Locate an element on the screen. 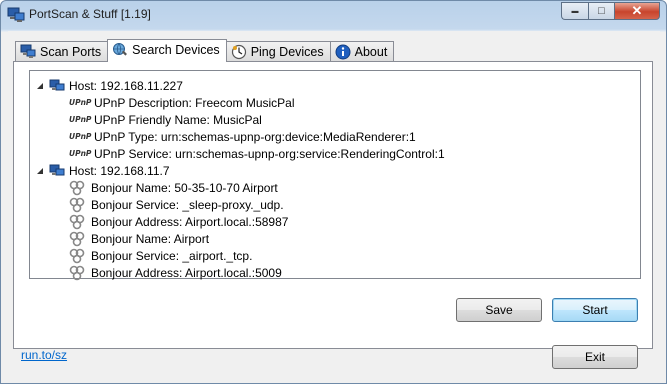  tree-item-label: Bonjour Service: _sleep-proxy._udp. is located at coordinates (187, 204).